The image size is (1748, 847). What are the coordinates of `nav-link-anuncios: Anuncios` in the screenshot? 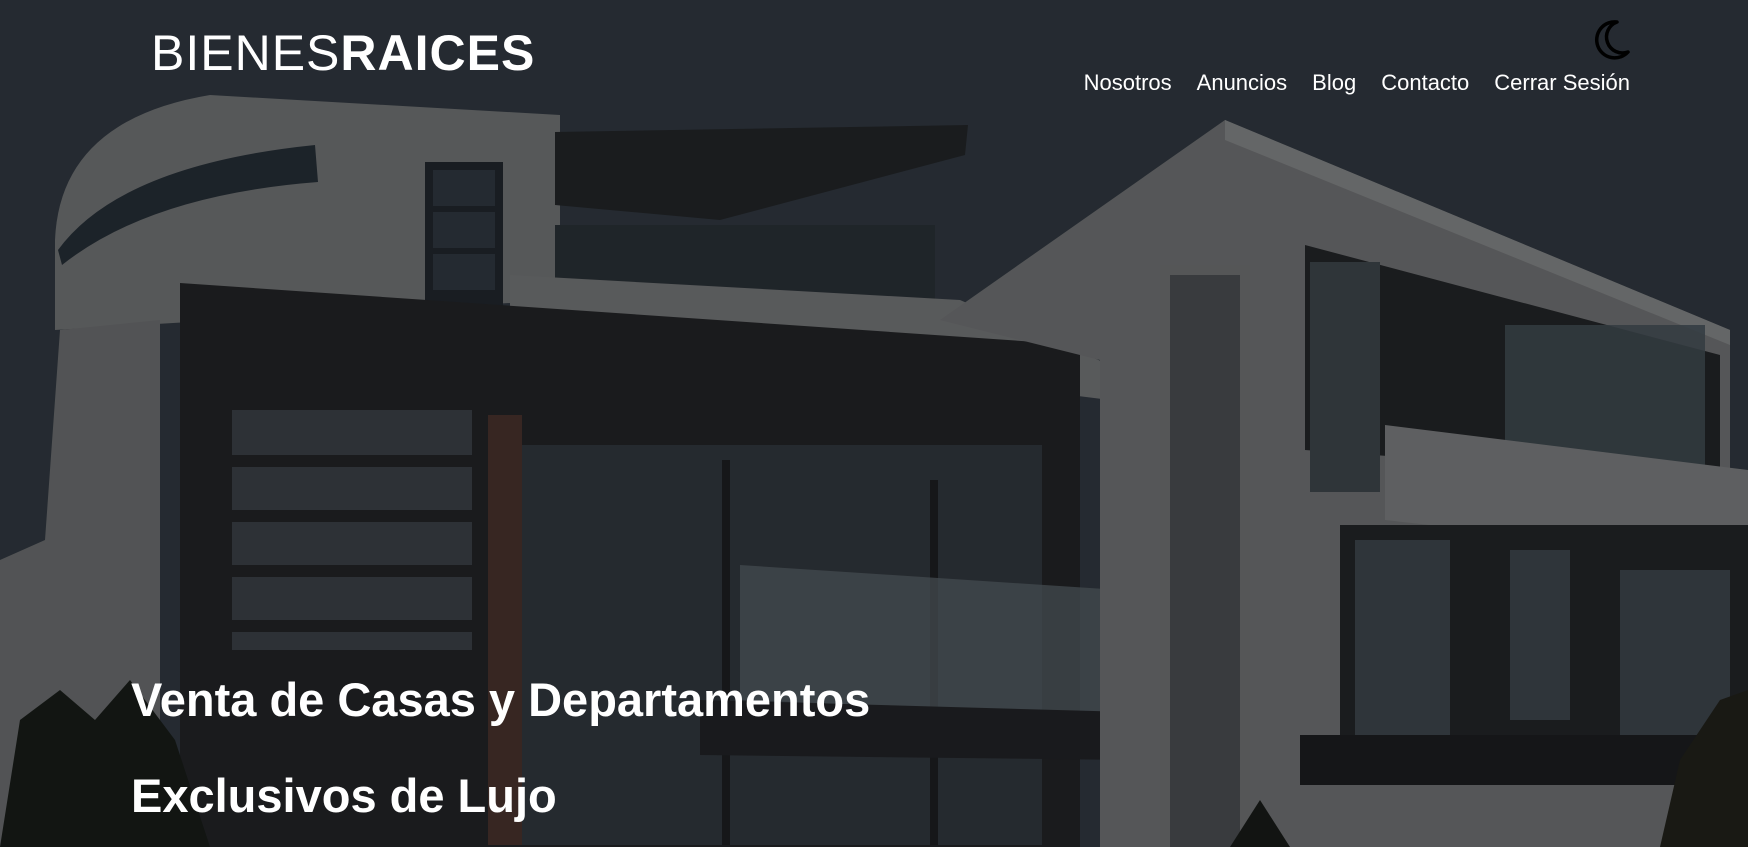 It's located at (1242, 83).